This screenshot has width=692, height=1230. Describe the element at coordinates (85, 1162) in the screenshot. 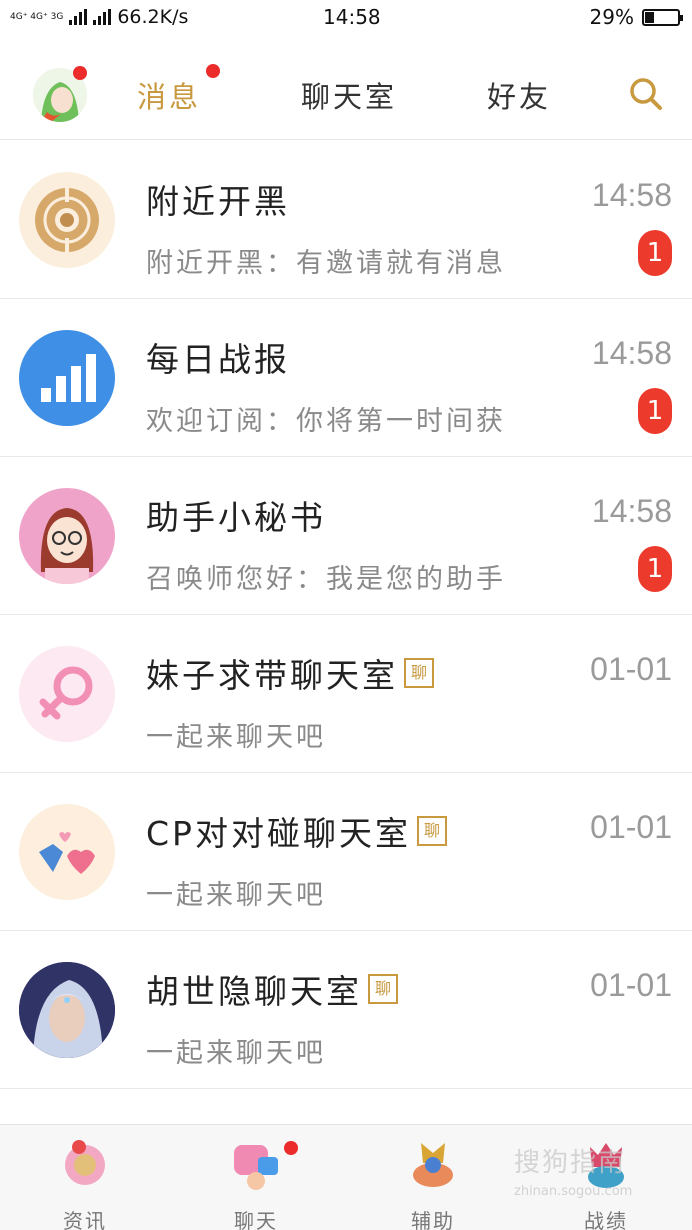

I see `news-icon` at that location.